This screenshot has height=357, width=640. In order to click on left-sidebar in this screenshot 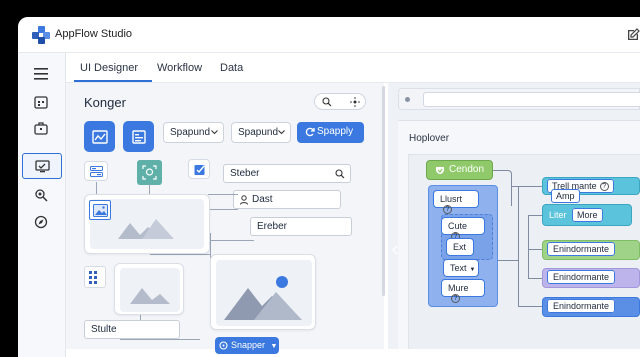, I will do `click(42, 205)`.